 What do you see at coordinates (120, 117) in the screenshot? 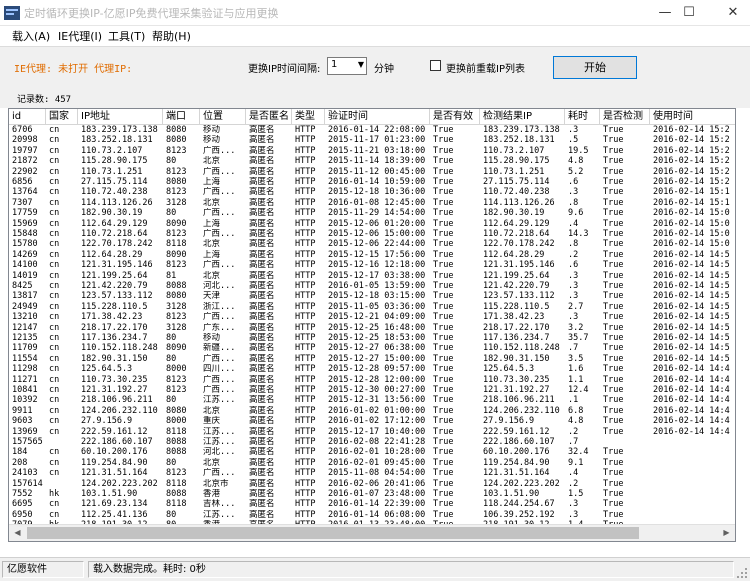
I see `column-header: IP地址` at bounding box center [120, 117].